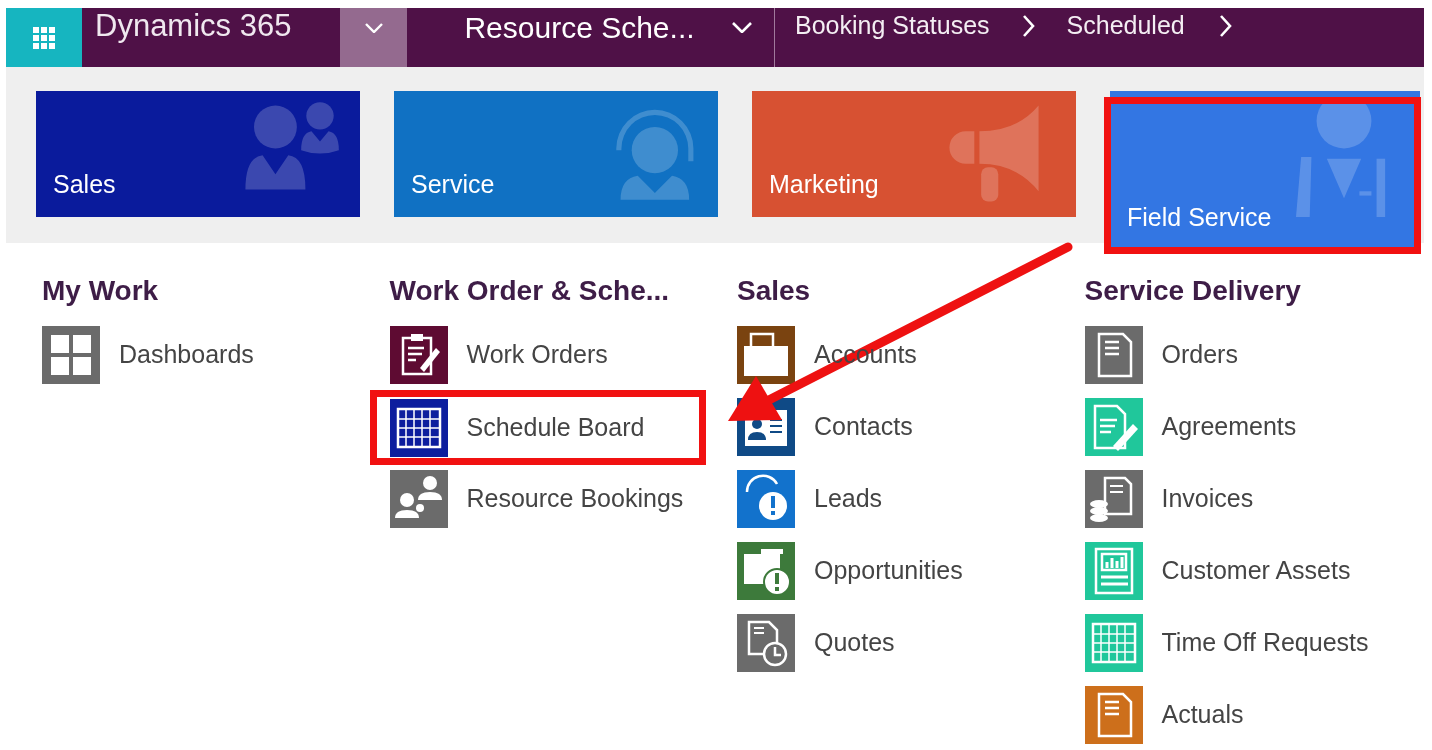 This screenshot has width=1432, height=750. Describe the element at coordinates (373, 37) in the screenshot. I see `app-dropdown-button` at that location.